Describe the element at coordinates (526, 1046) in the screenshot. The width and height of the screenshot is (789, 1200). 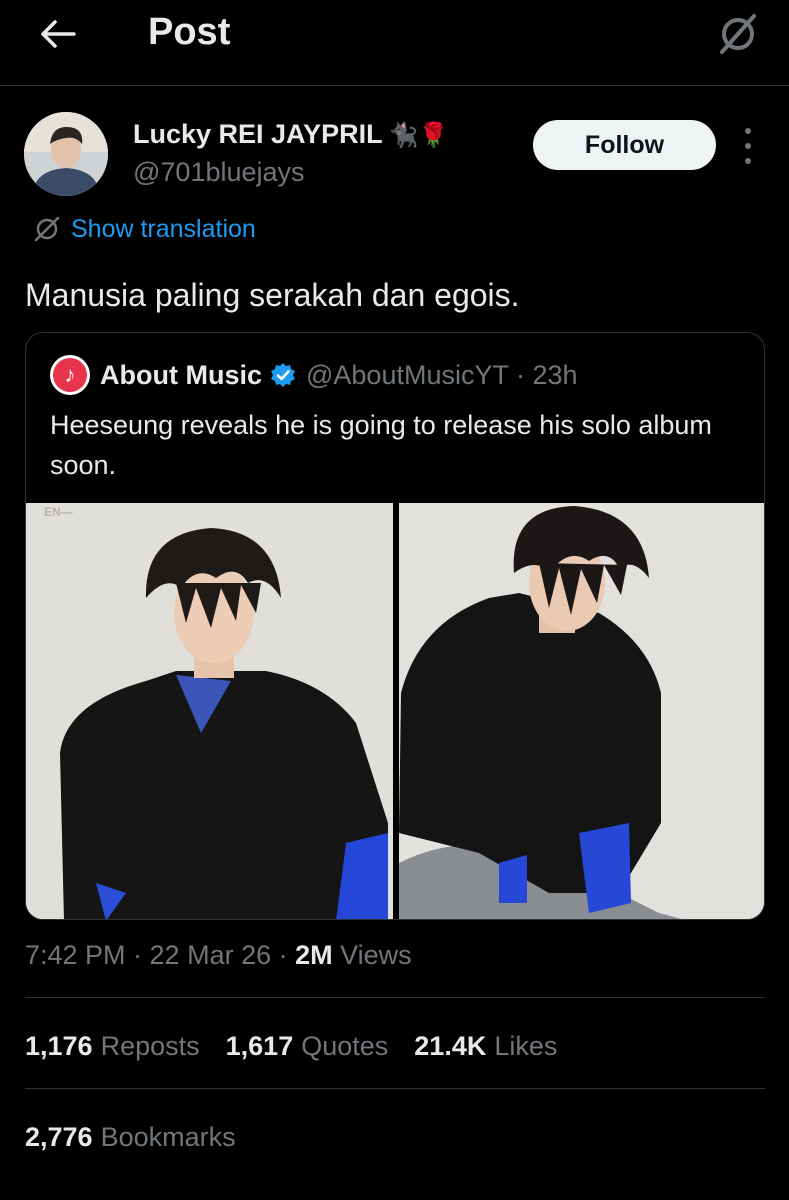
I see `likes-label: Likes` at that location.